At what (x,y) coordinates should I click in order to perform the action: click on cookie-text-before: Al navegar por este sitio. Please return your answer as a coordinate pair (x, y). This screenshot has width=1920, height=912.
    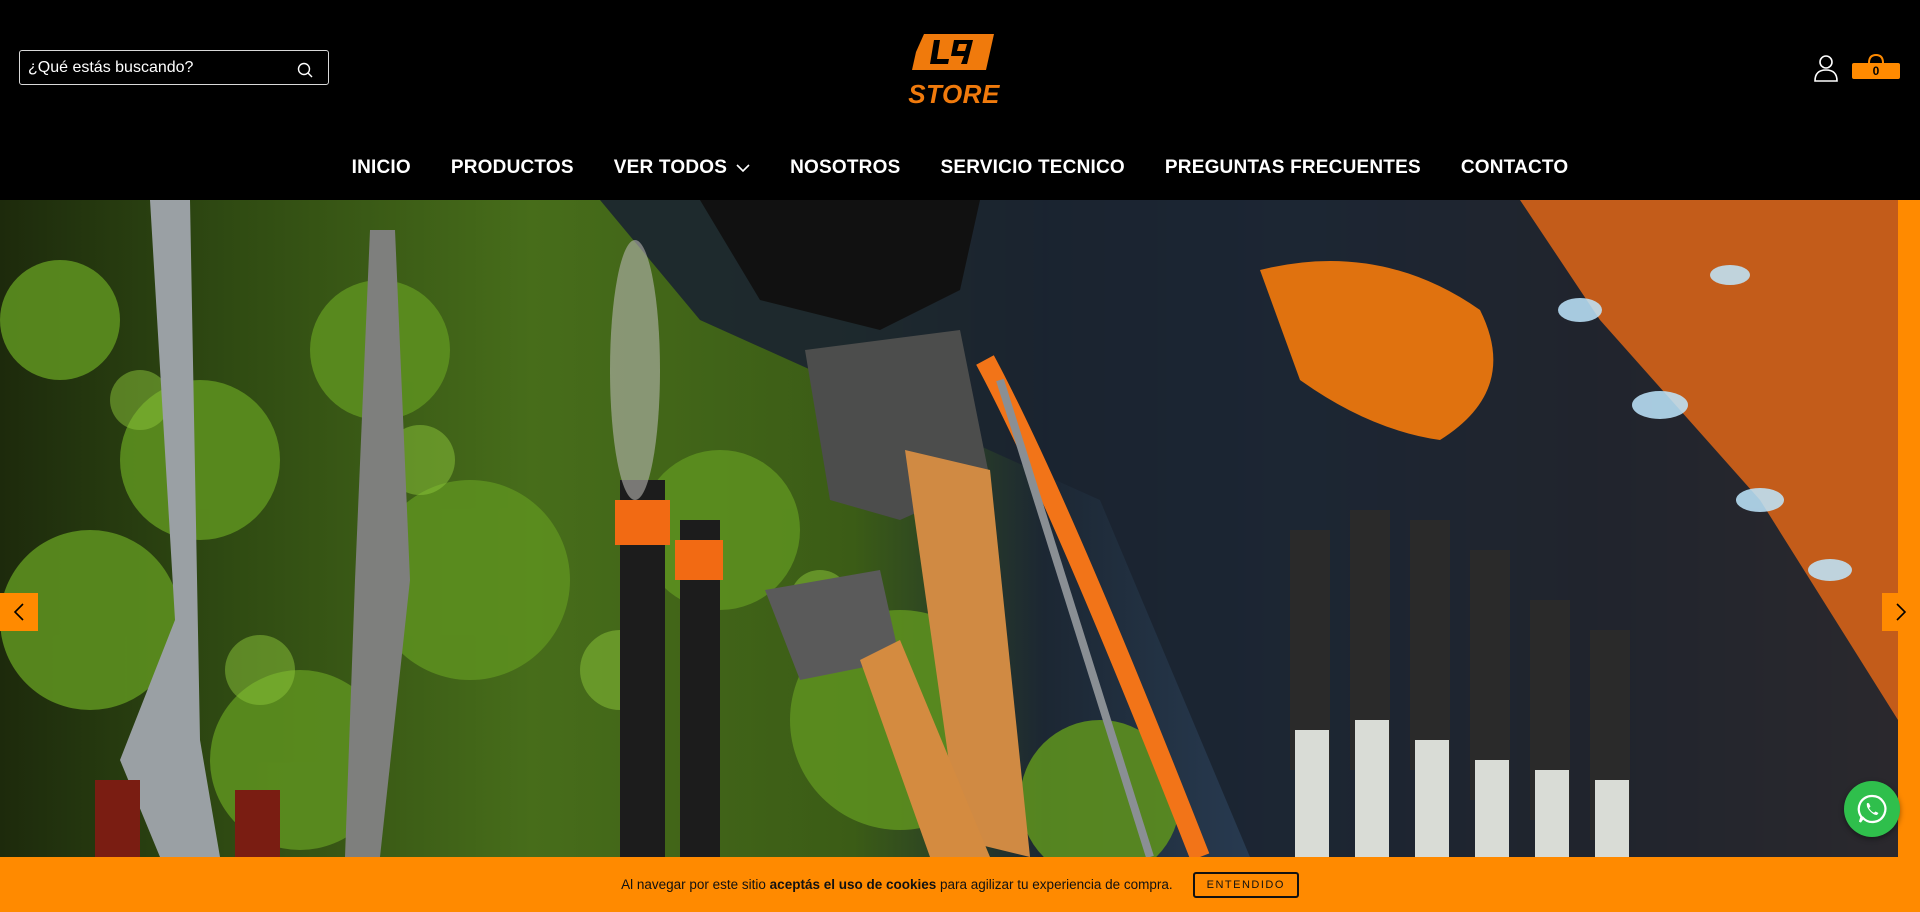
    Looking at the image, I should click on (695, 884).